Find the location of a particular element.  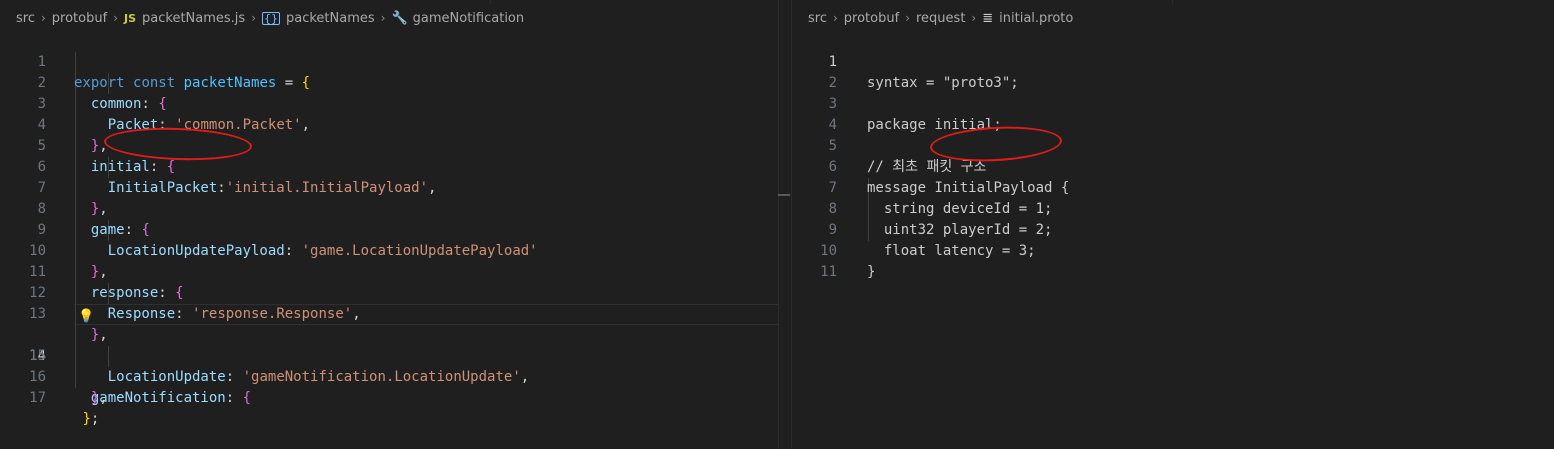

line-number: 11 is located at coordinates (828, 272).